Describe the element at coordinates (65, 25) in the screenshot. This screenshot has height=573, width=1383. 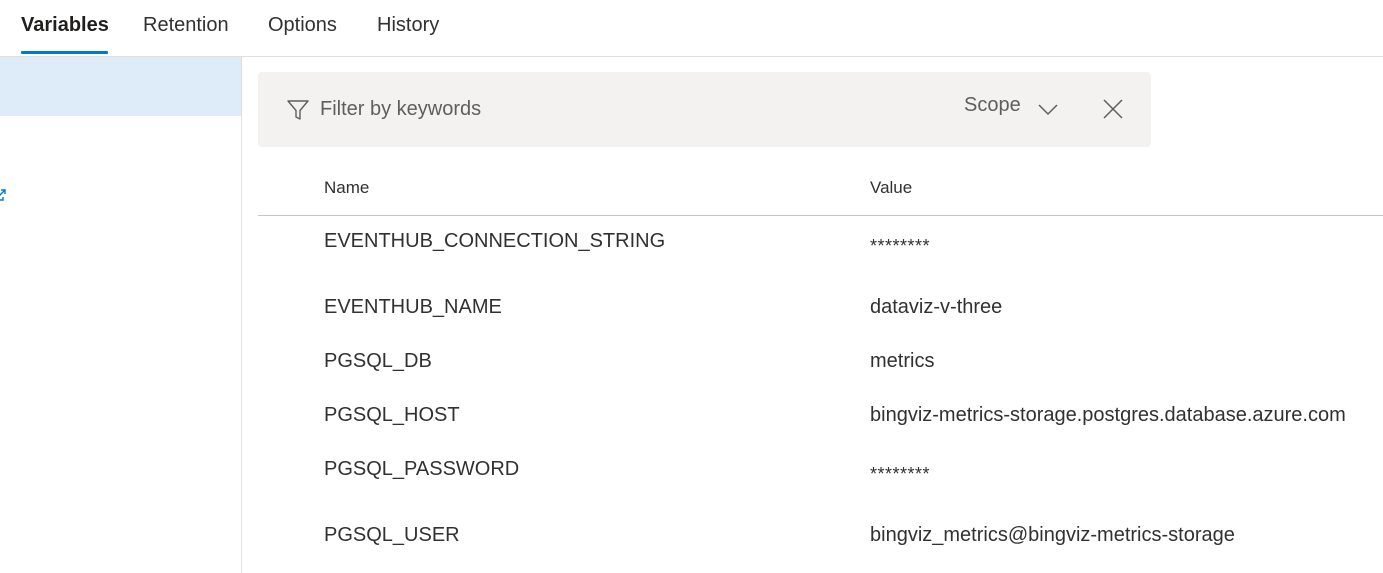
I see `tab-variables: Variables` at that location.